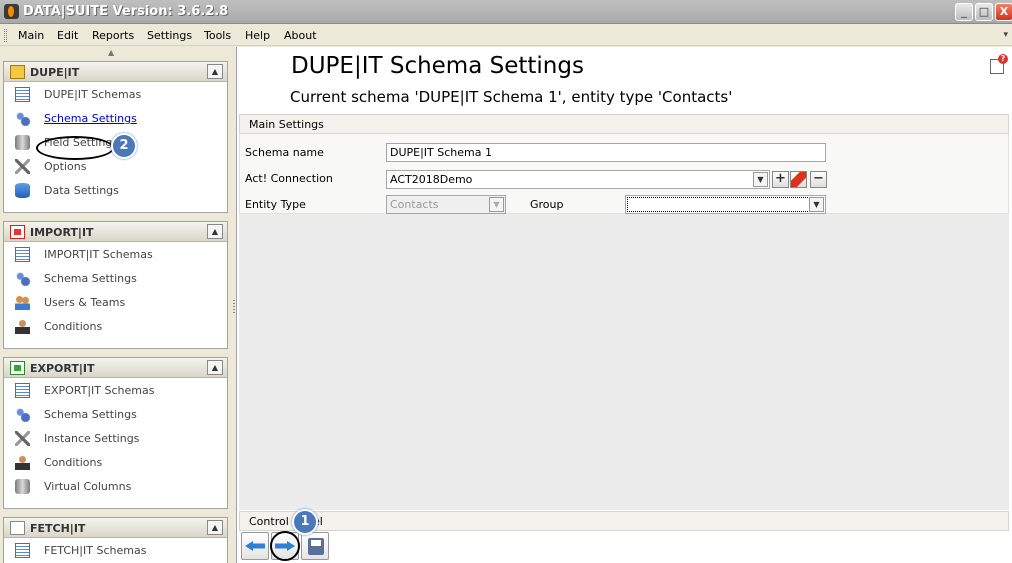  Describe the element at coordinates (22, 302) in the screenshot. I see `users-icon` at that location.